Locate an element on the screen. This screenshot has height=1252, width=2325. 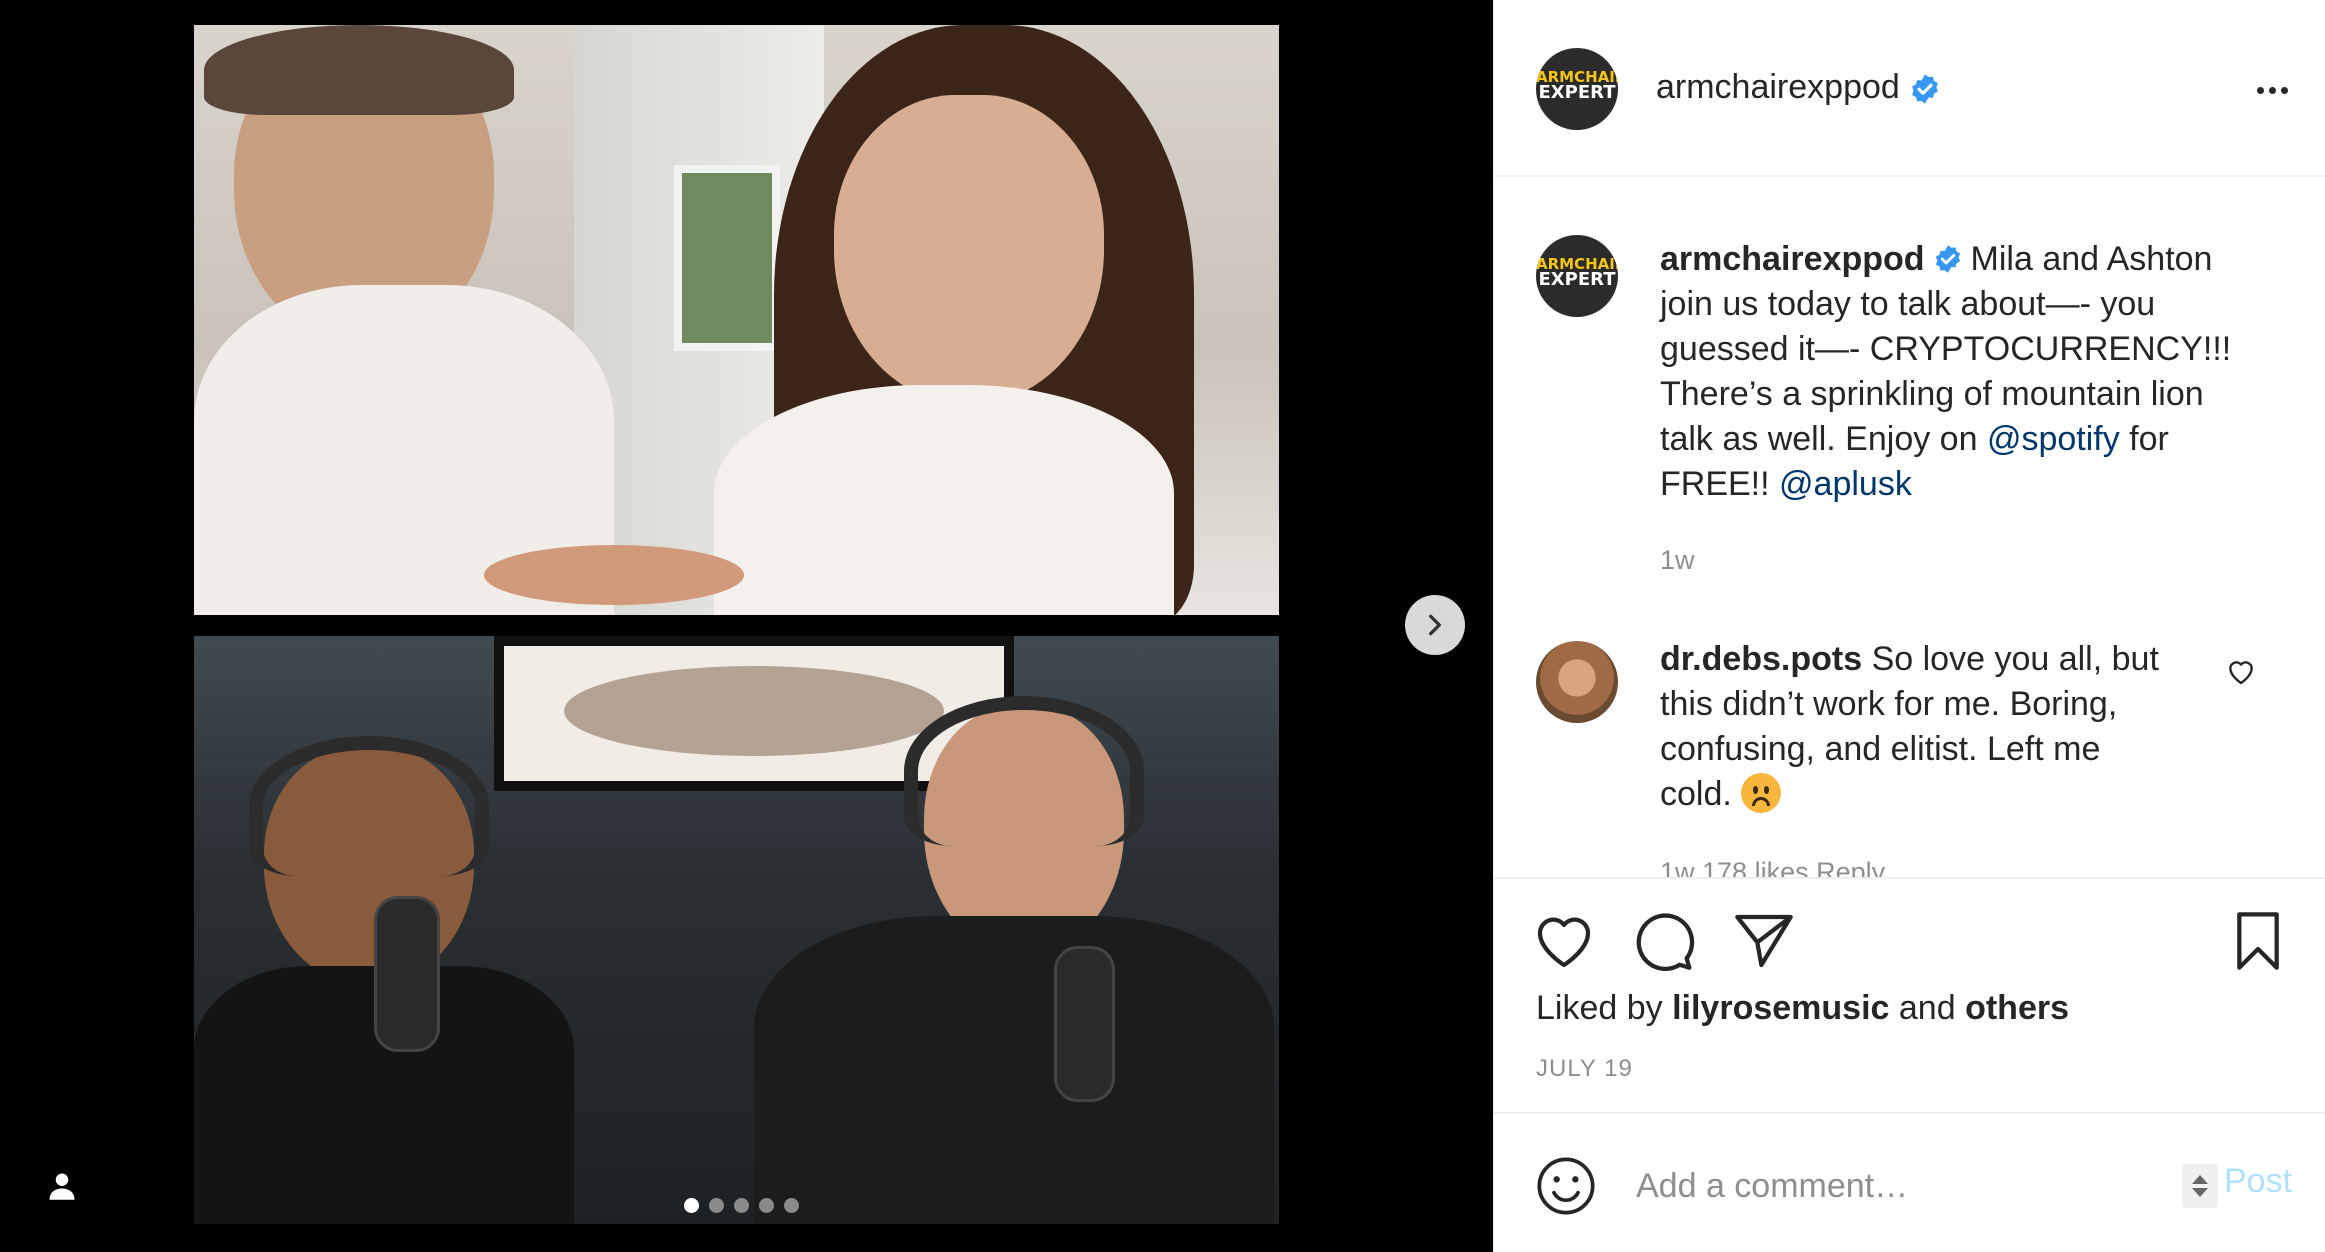
avatar: ARMCHAIR EXPERT is located at coordinates (1577, 89).